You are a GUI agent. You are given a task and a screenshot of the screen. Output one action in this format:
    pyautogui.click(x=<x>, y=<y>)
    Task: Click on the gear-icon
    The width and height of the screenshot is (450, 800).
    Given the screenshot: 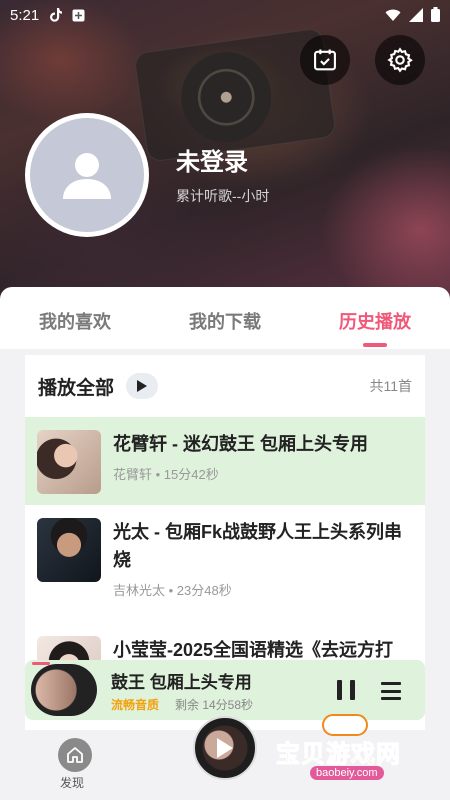 What is the action you would take?
    pyautogui.click(x=400, y=60)
    